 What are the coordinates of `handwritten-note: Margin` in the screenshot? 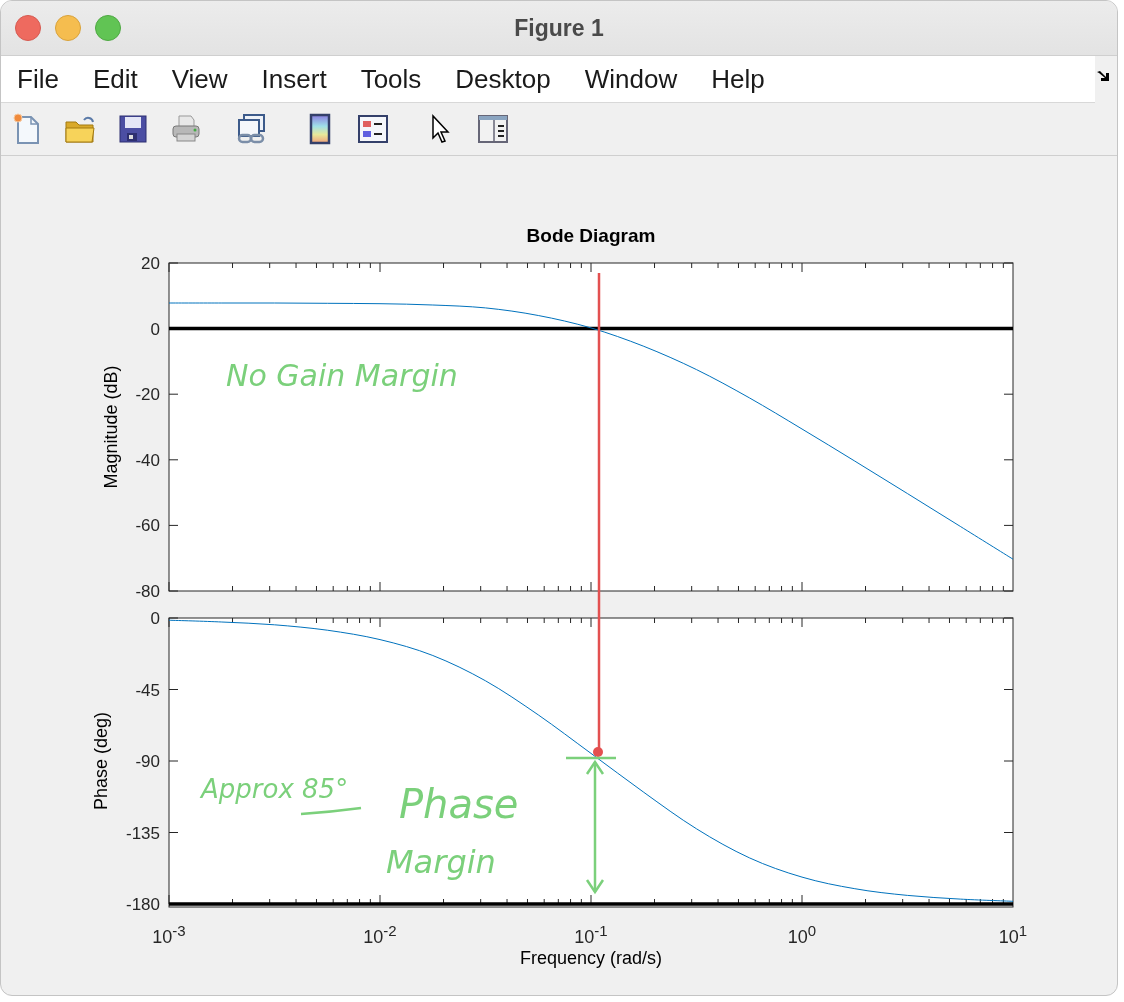 It's located at (441, 862).